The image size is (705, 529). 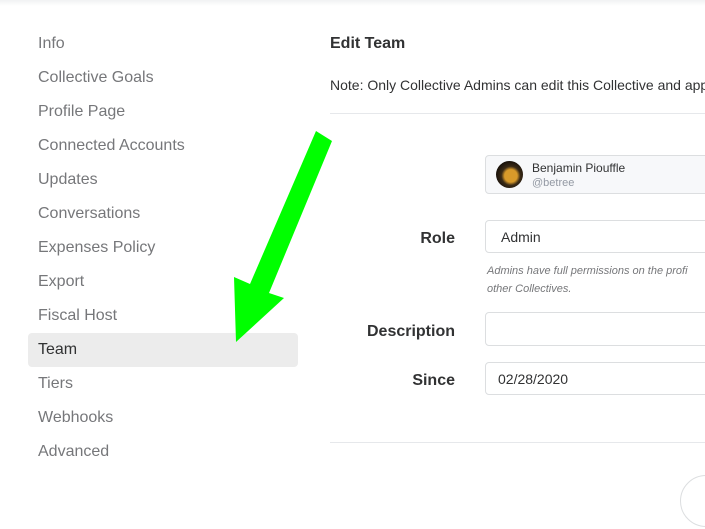 I want to click on member-name: Benjamin Piouffle, so click(x=579, y=168).